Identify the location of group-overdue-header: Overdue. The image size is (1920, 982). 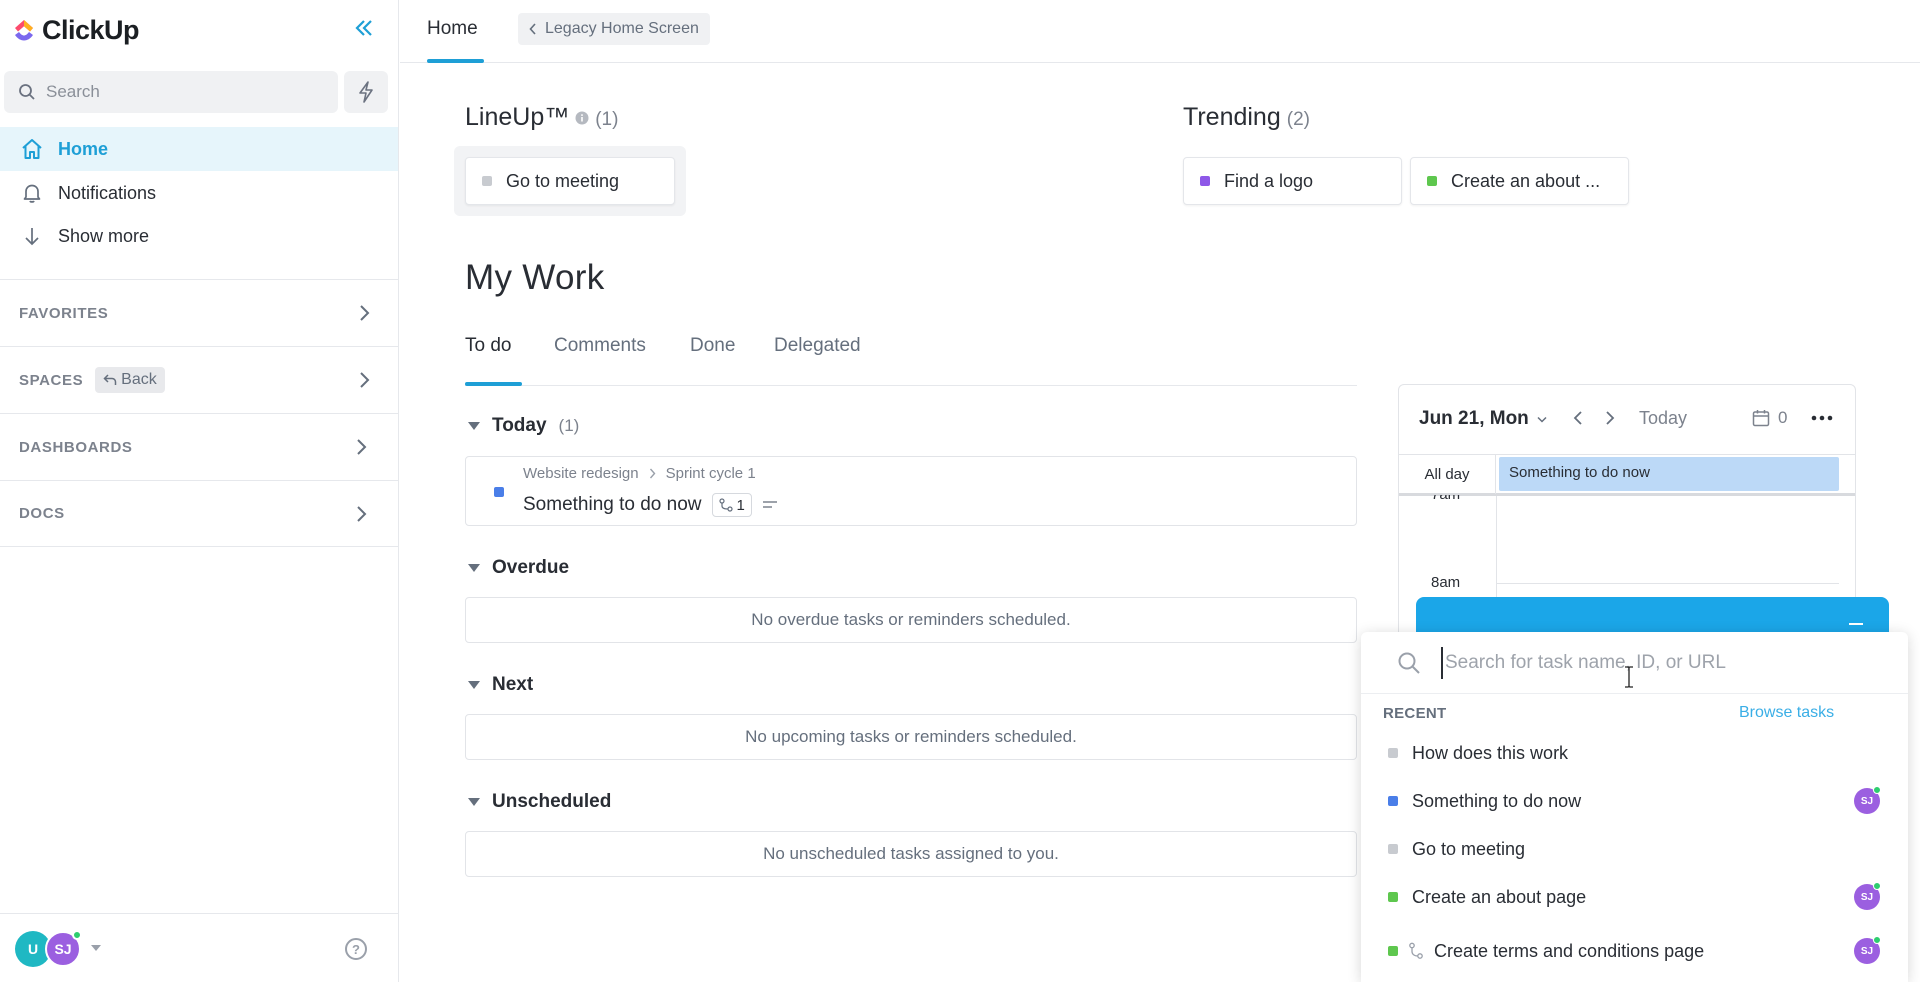
(518, 568).